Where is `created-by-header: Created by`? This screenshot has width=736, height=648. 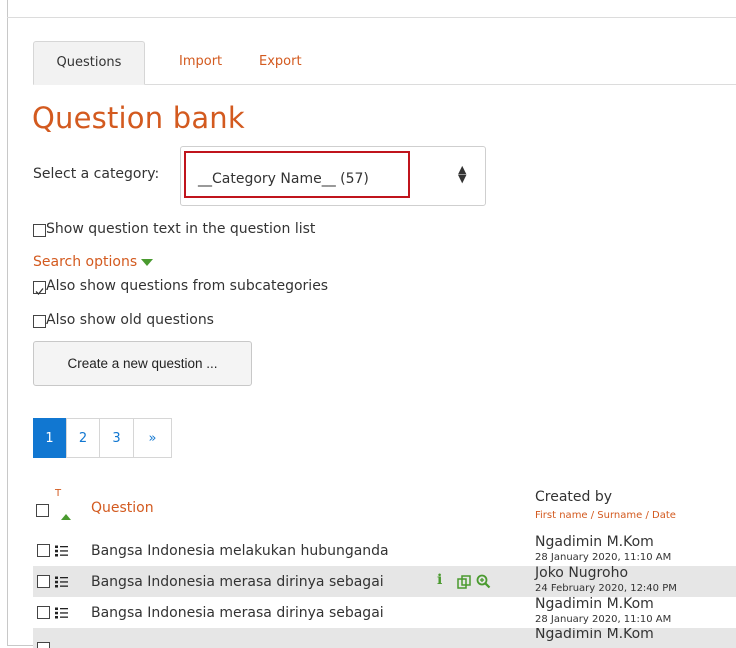
created-by-header: Created by is located at coordinates (574, 497).